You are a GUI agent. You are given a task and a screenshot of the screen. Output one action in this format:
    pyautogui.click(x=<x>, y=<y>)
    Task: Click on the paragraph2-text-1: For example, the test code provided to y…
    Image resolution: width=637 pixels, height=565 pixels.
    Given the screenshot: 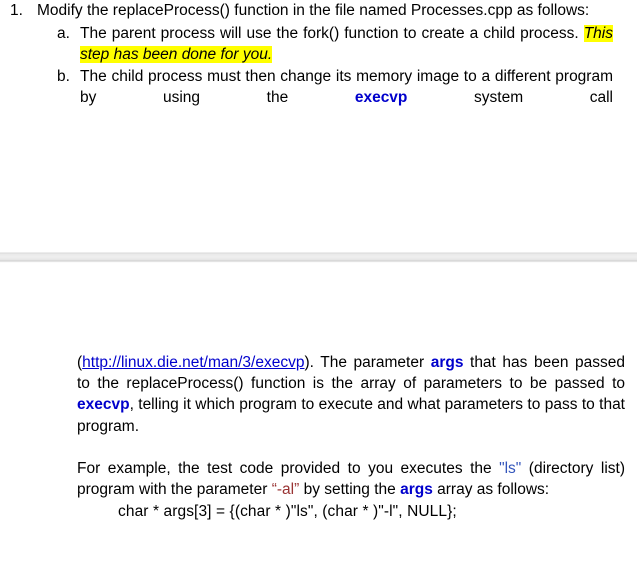 What is the action you would take?
    pyautogui.click(x=288, y=468)
    